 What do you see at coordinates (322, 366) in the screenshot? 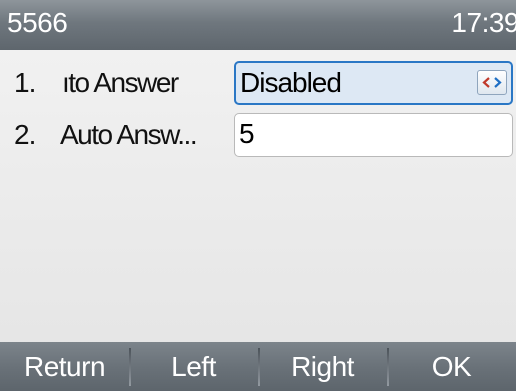
I see `right-softkey: Right` at bounding box center [322, 366].